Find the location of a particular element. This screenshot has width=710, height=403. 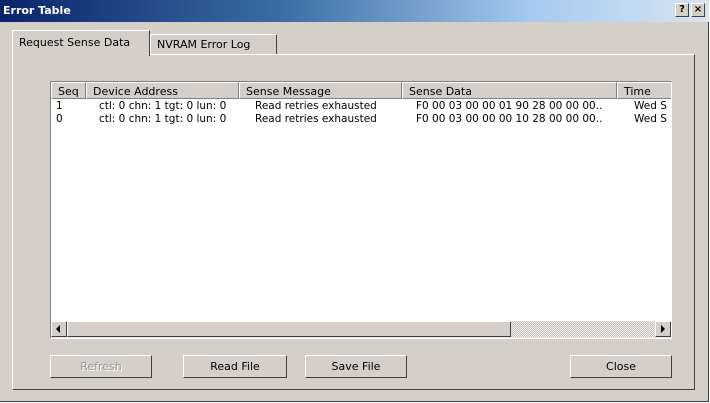

tab-request-sense-data: Request Sense Data is located at coordinates (81, 43).